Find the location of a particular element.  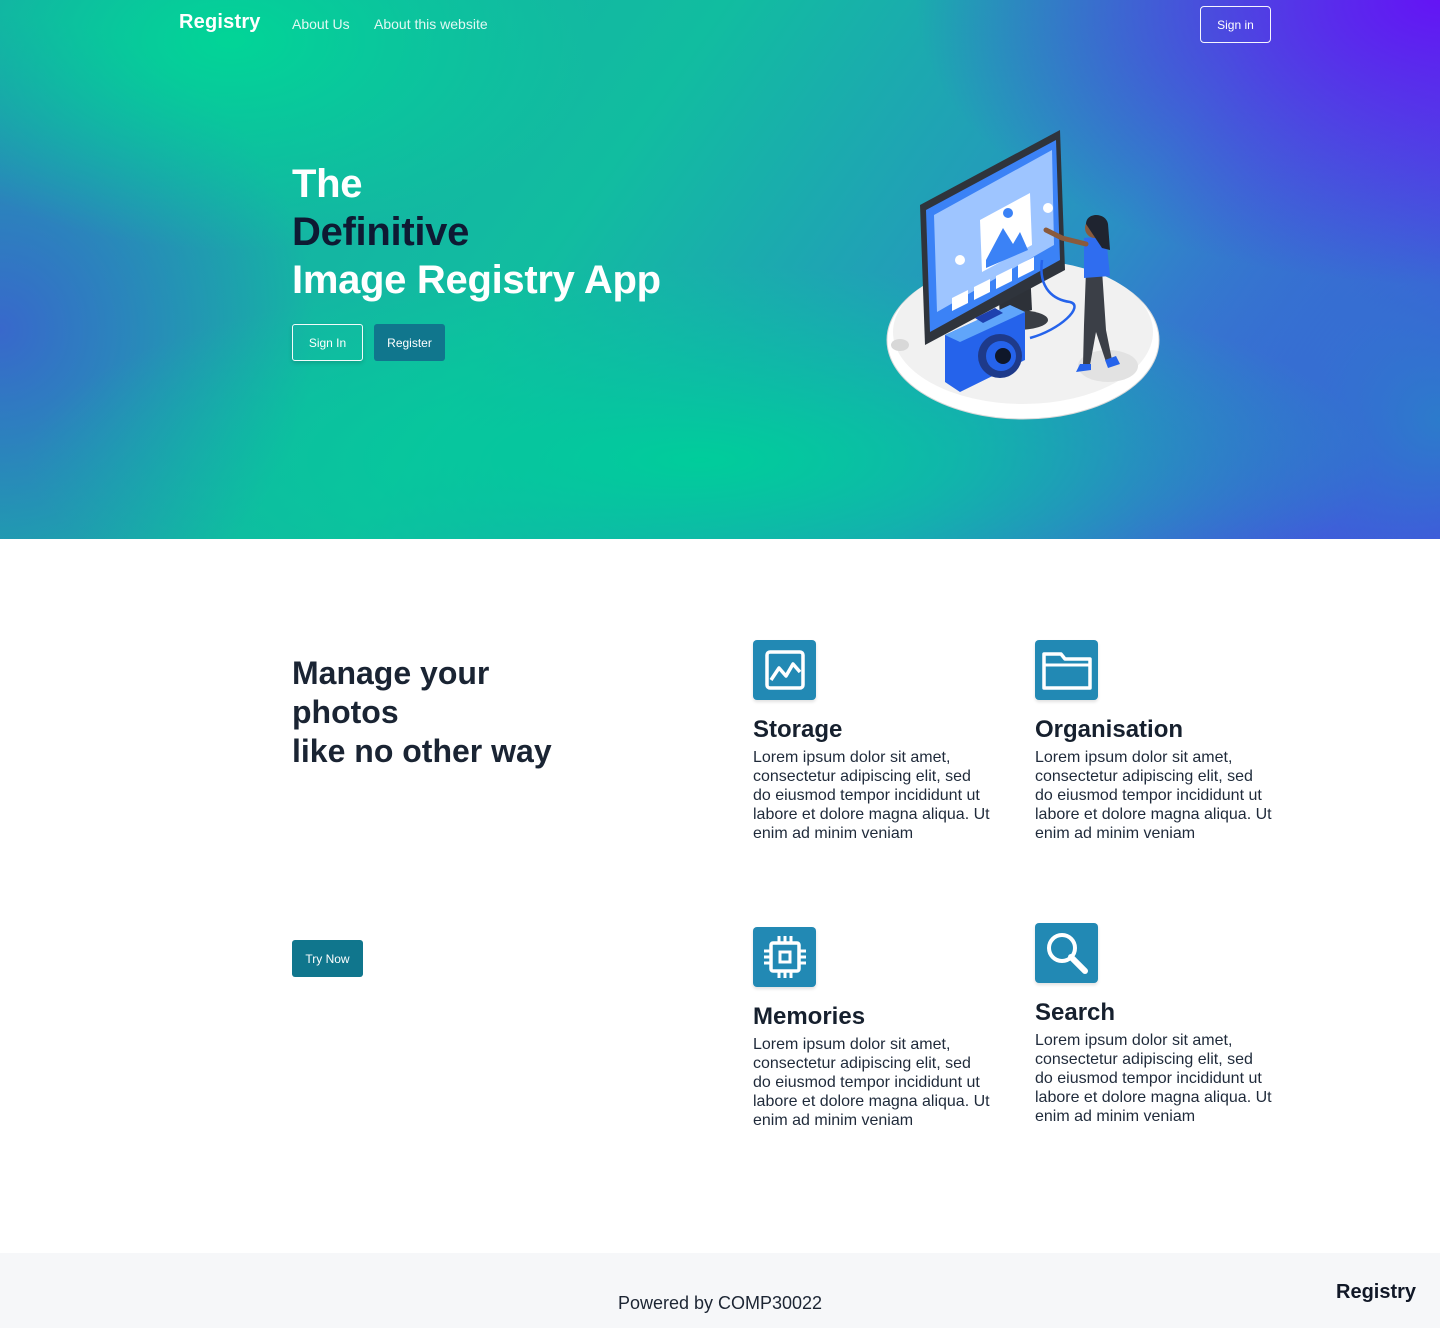

folder-icon is located at coordinates (1066, 670).